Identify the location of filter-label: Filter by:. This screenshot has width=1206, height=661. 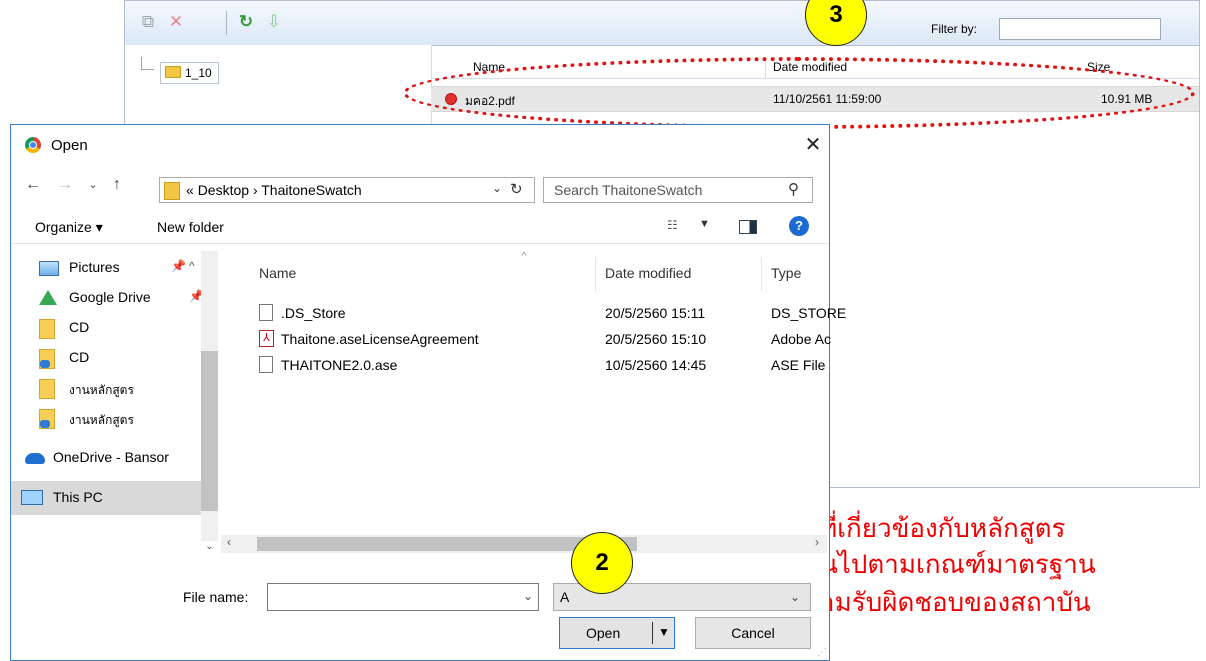
(954, 29).